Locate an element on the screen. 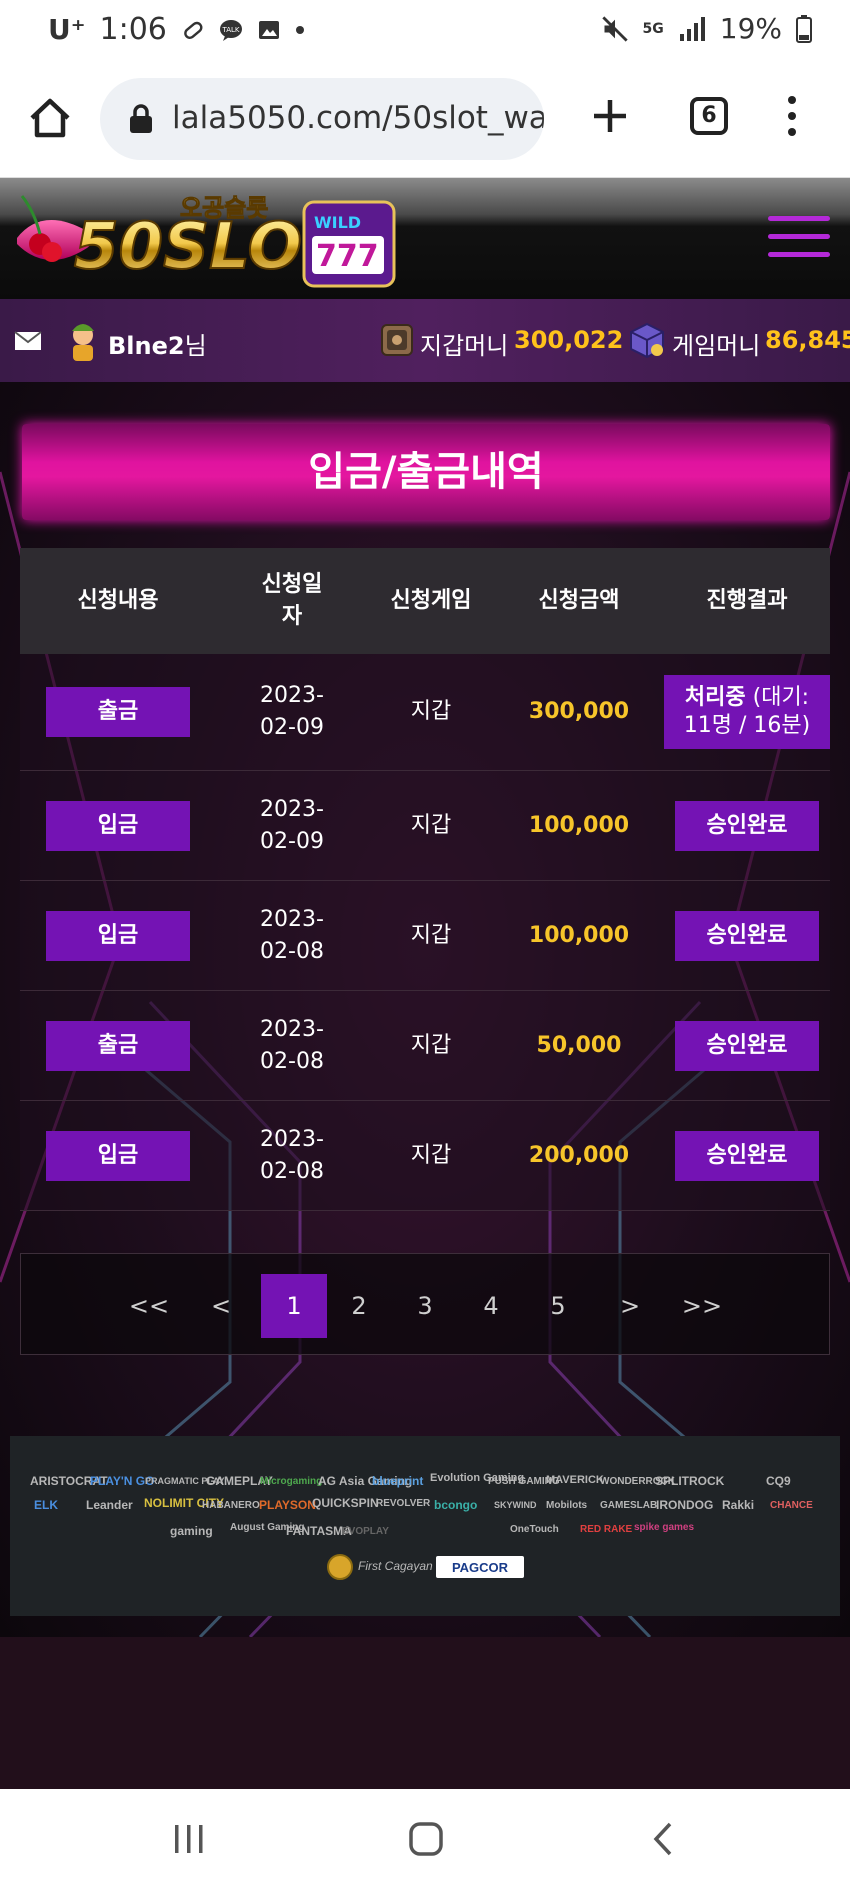  request-amount: 200,000 is located at coordinates (579, 1155).